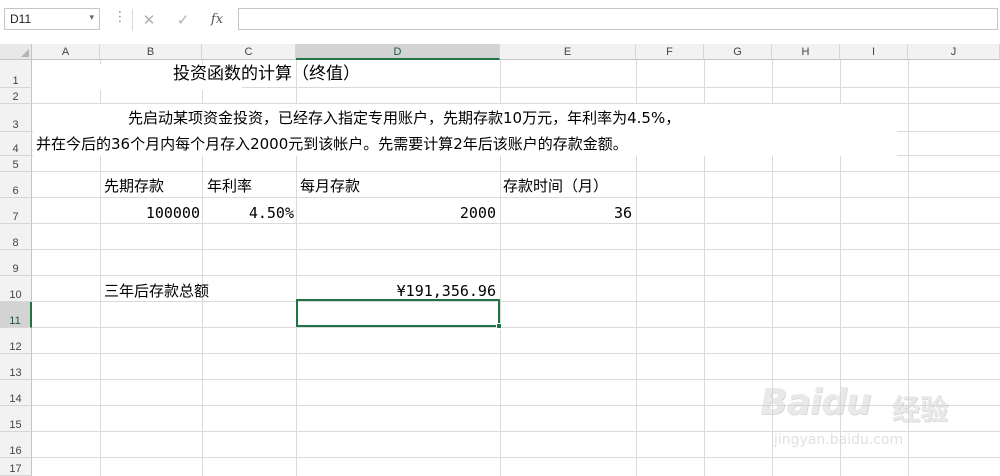 The height and width of the screenshot is (476, 1000). I want to click on enter-icon: ✓, so click(183, 20).